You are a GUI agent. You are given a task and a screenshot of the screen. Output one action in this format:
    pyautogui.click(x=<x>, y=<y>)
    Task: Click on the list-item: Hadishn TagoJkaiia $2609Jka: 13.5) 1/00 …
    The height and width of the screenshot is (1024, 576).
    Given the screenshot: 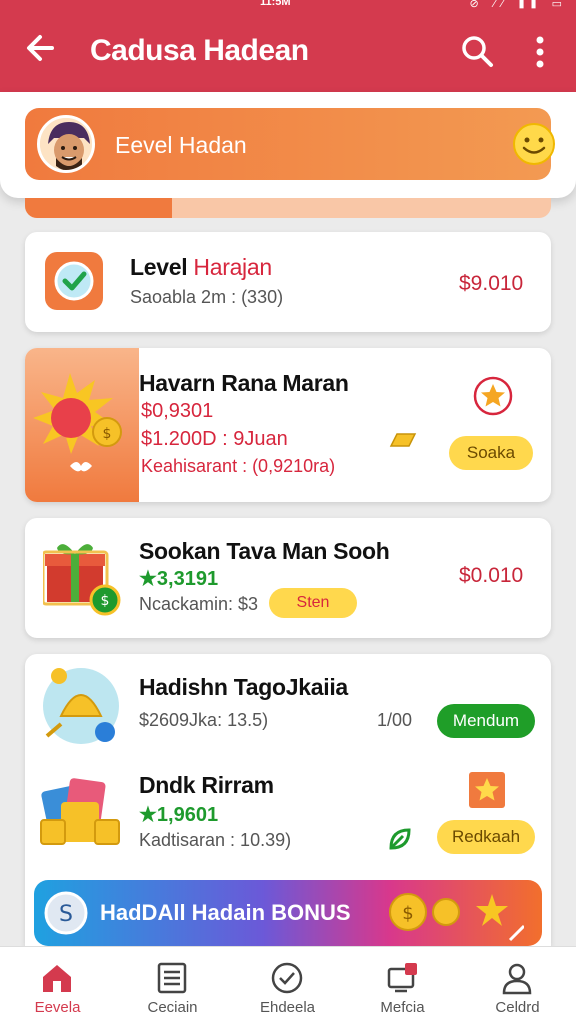 What is the action you would take?
    pyautogui.click(x=288, y=704)
    